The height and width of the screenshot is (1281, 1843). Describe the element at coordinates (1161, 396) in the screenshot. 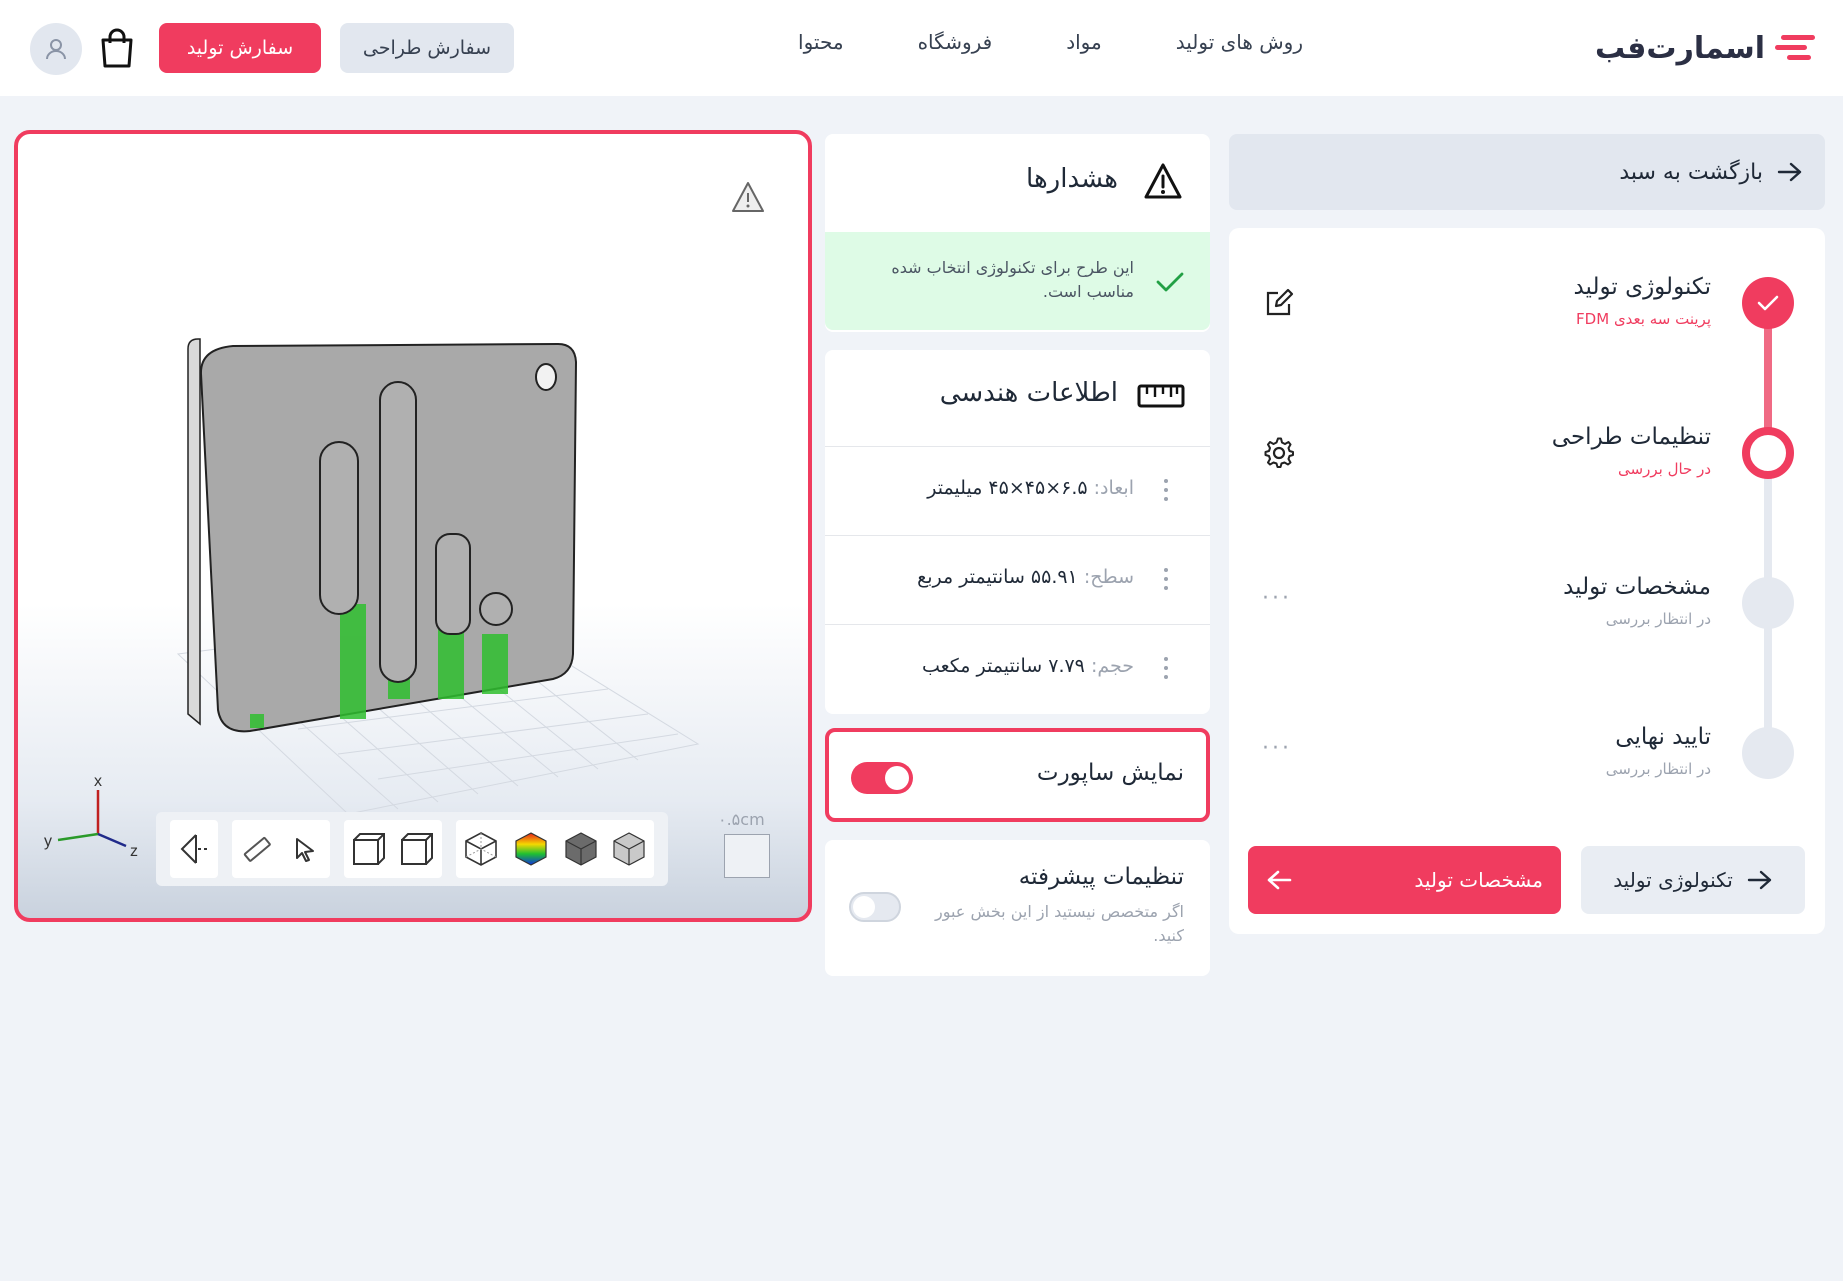

I see `ruler-icon` at that location.